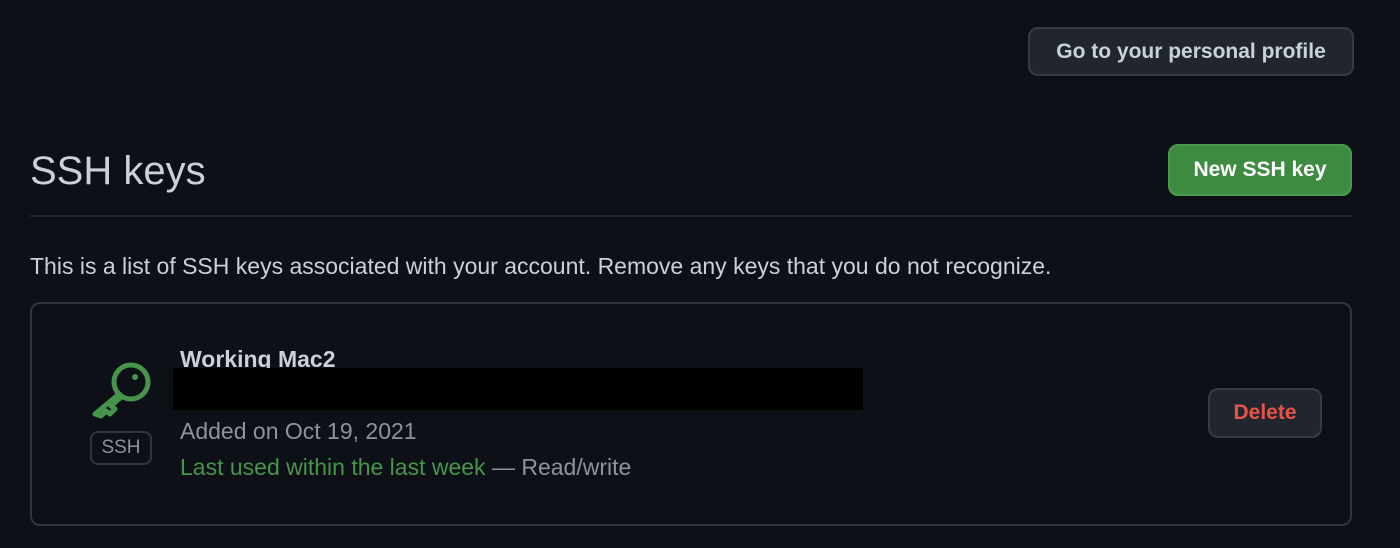  What do you see at coordinates (691, 216) in the screenshot?
I see `section-divider` at bounding box center [691, 216].